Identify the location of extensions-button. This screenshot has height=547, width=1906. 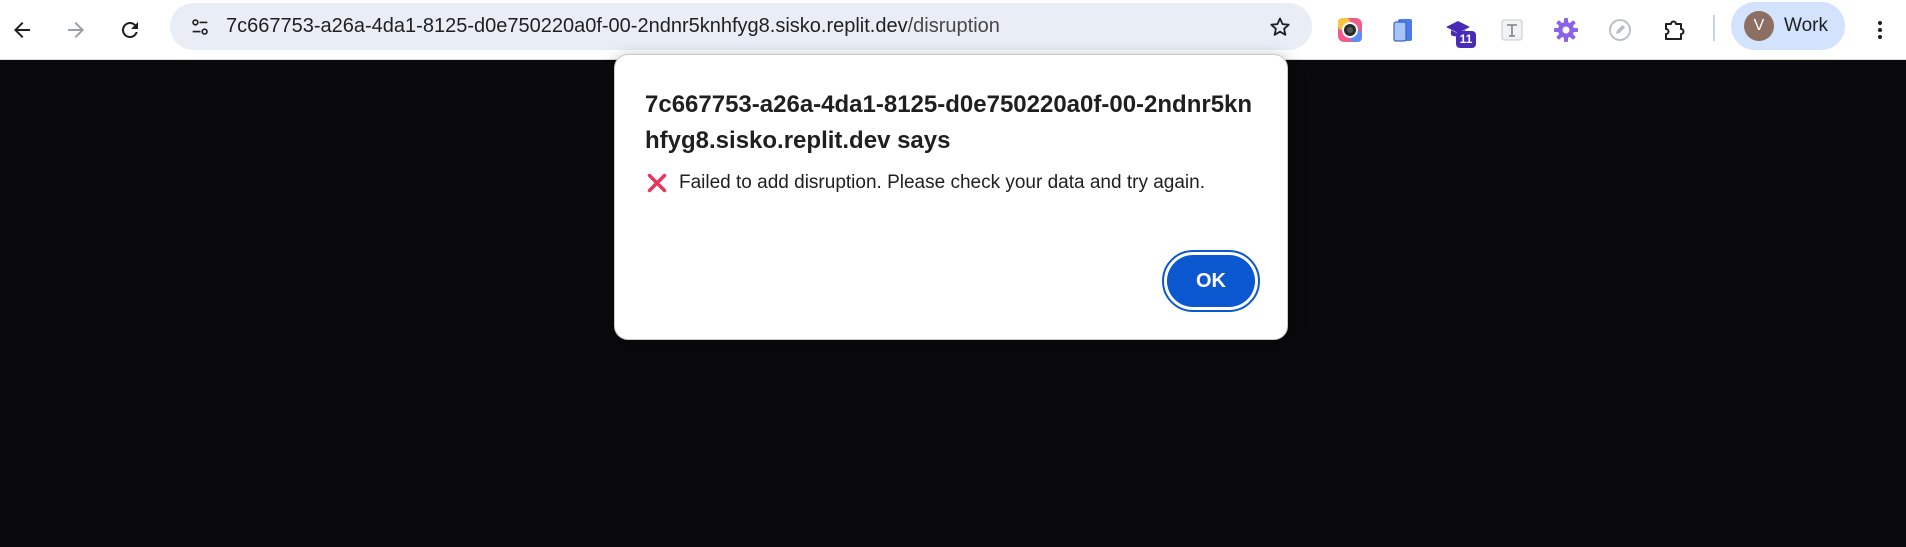
(1674, 30).